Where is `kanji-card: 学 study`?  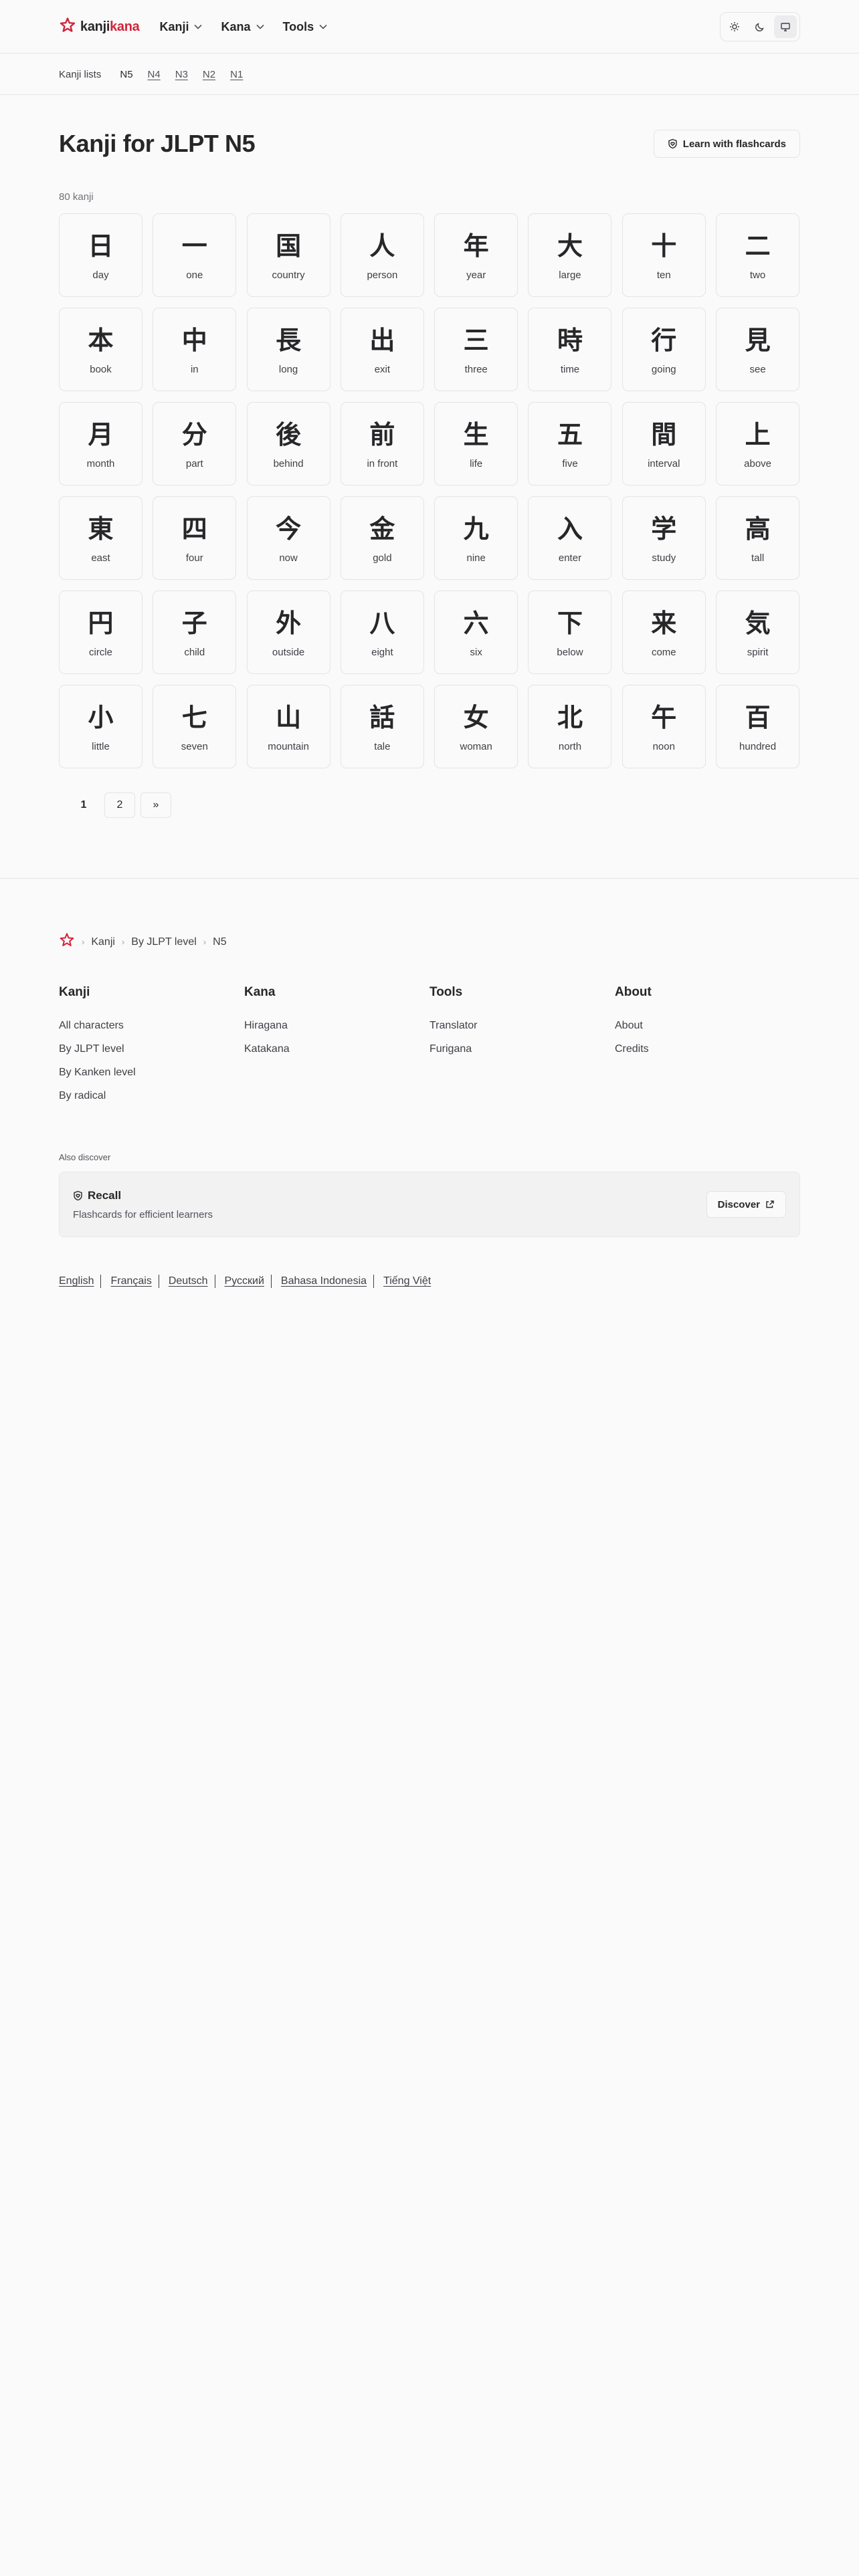
kanji-card: 学 study is located at coordinates (664, 538).